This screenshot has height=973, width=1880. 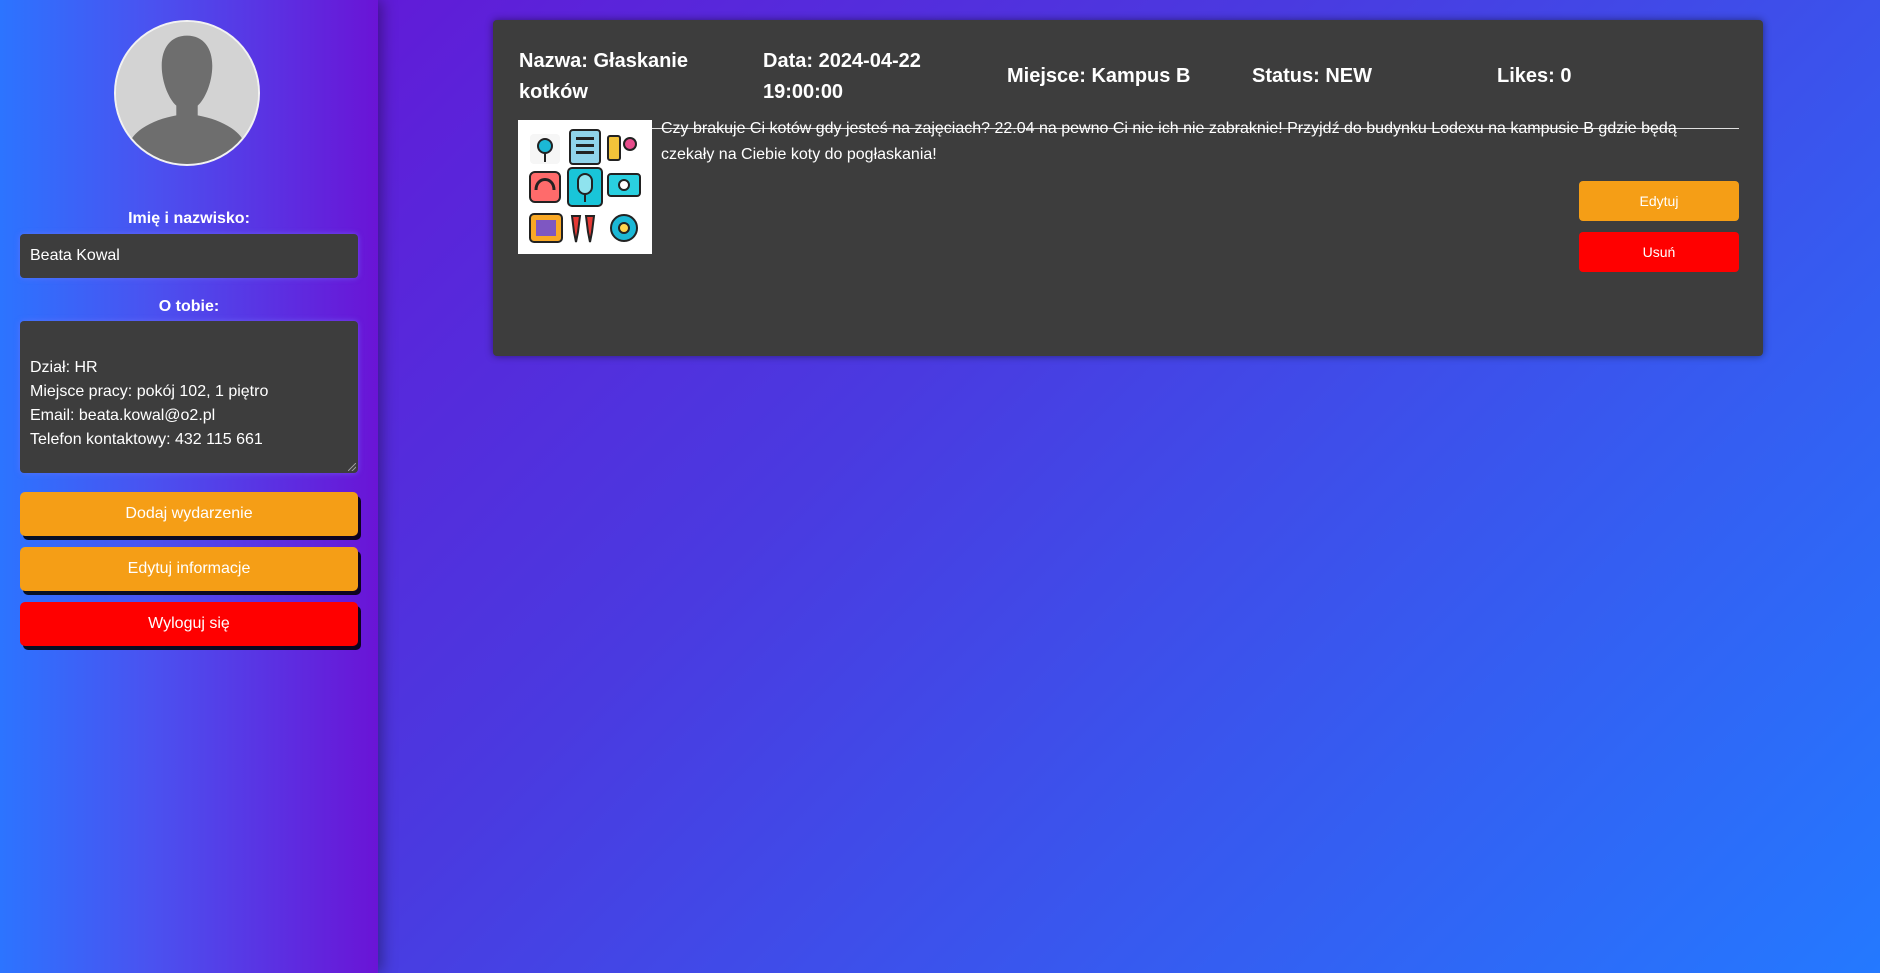 I want to click on logout-button: Wyloguj się, so click(x=189, y=624).